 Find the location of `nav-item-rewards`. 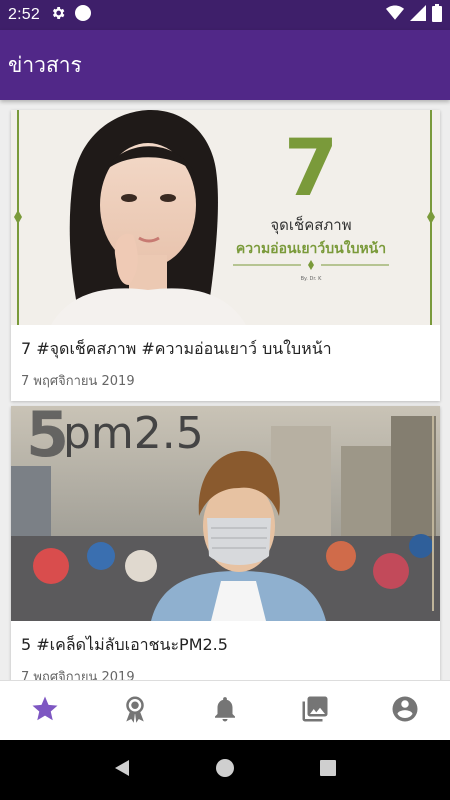

nav-item-rewards is located at coordinates (135, 711).